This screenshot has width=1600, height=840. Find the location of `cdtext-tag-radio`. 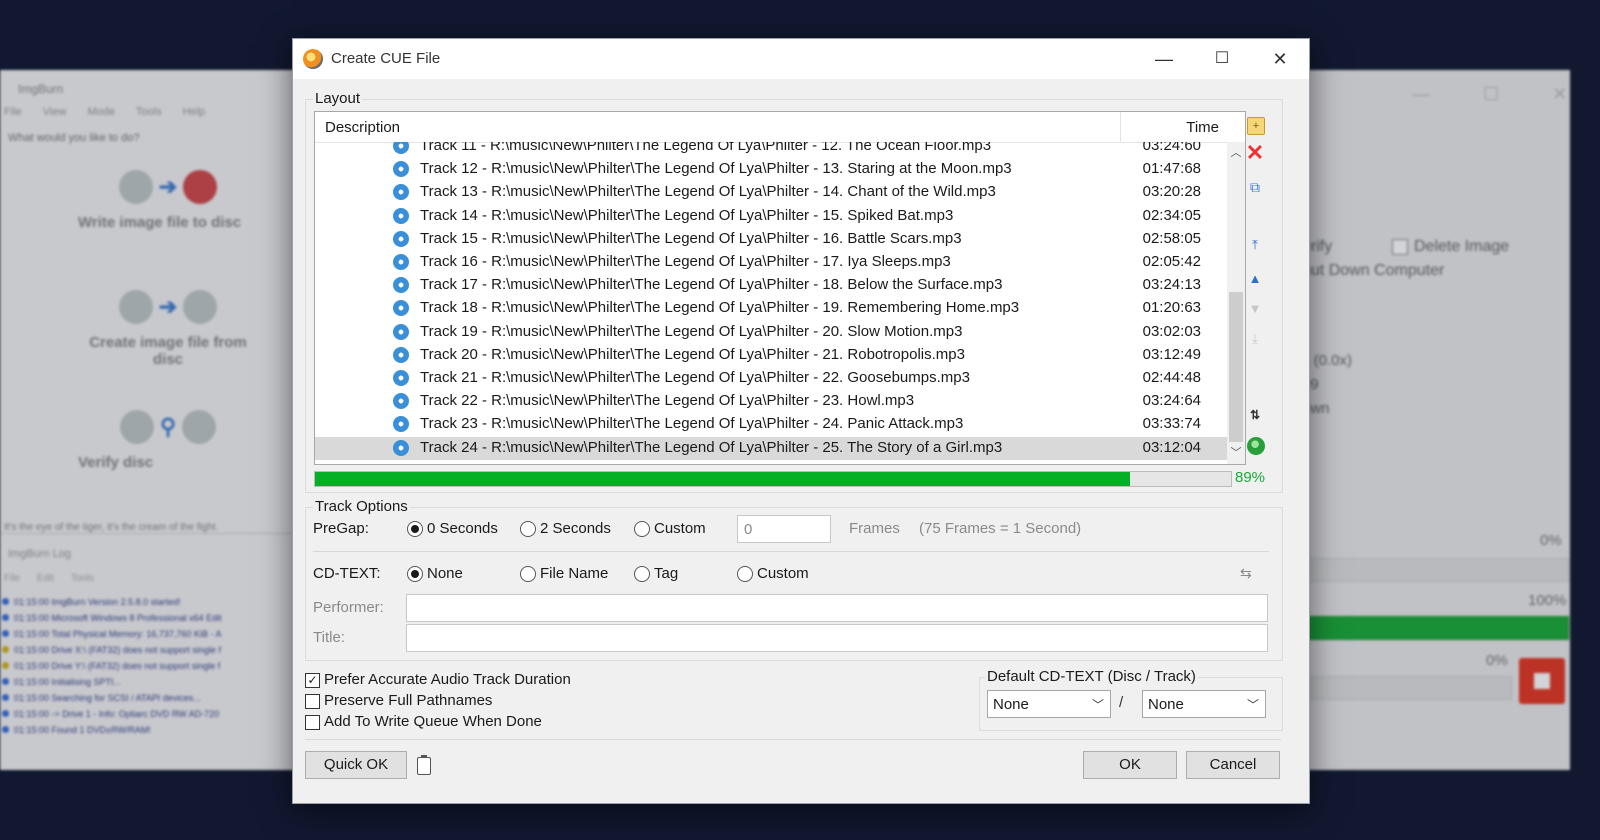

cdtext-tag-radio is located at coordinates (642, 574).